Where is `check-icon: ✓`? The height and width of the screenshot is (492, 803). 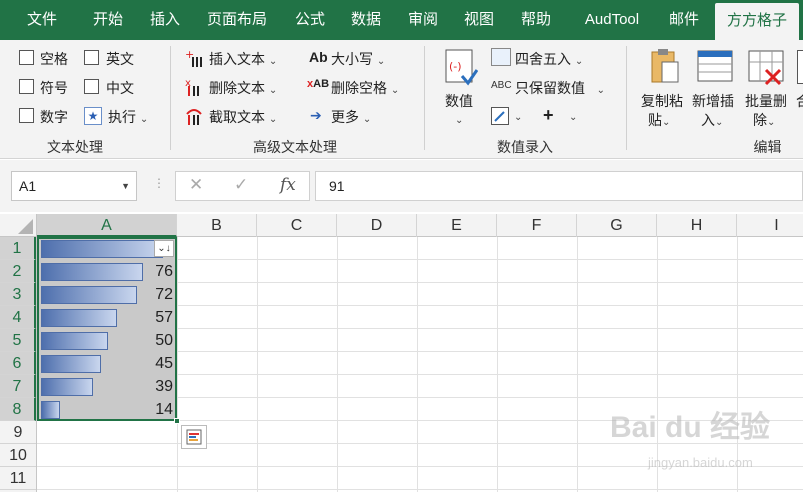 check-icon: ✓ is located at coordinates (241, 185).